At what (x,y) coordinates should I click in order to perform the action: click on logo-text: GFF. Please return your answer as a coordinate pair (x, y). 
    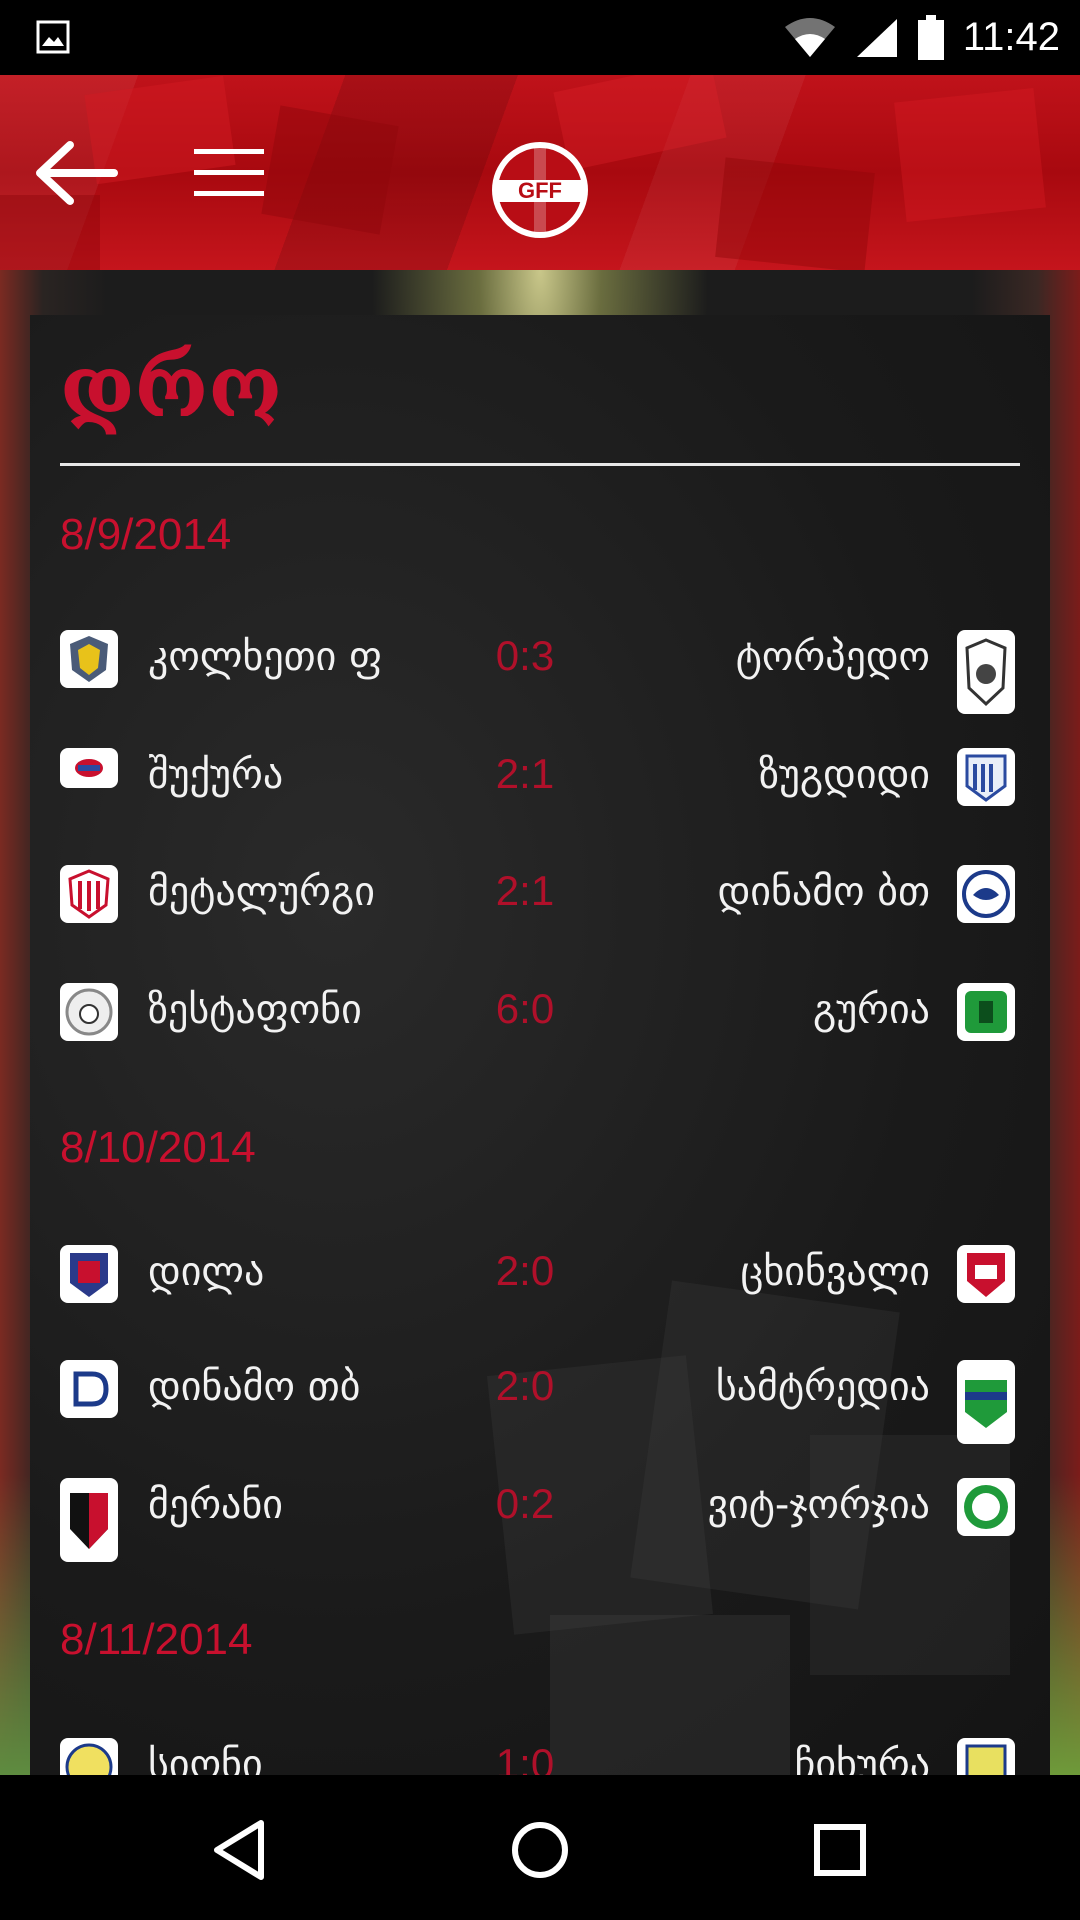
    Looking at the image, I should click on (540, 190).